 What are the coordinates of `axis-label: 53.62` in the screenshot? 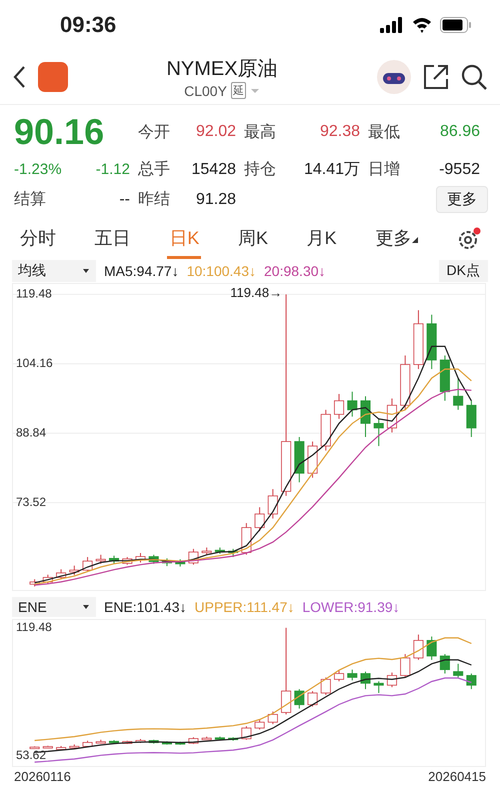 It's located at (31, 755).